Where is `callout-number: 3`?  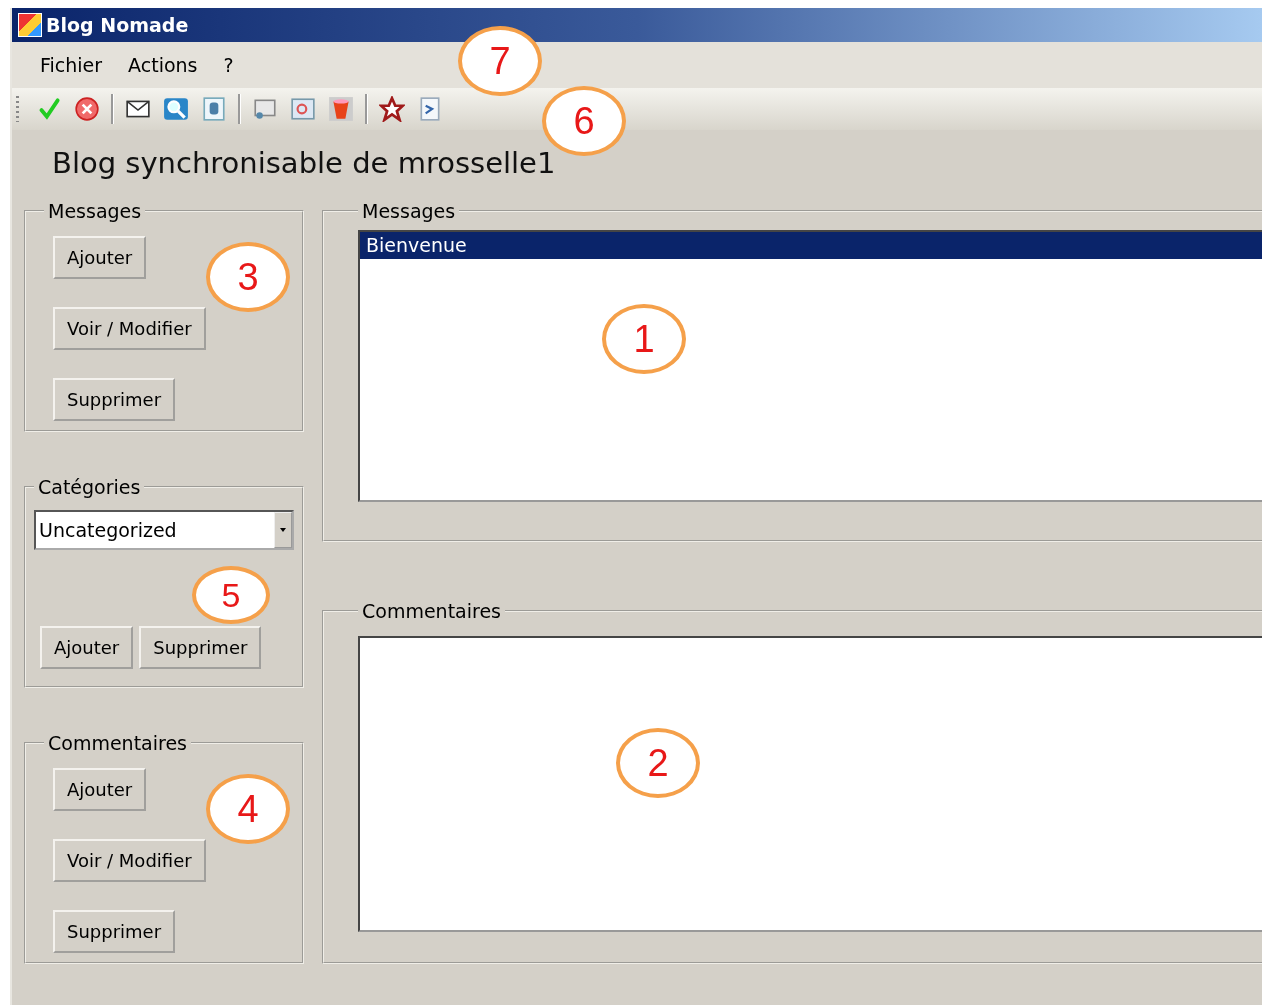 callout-number: 3 is located at coordinates (248, 277).